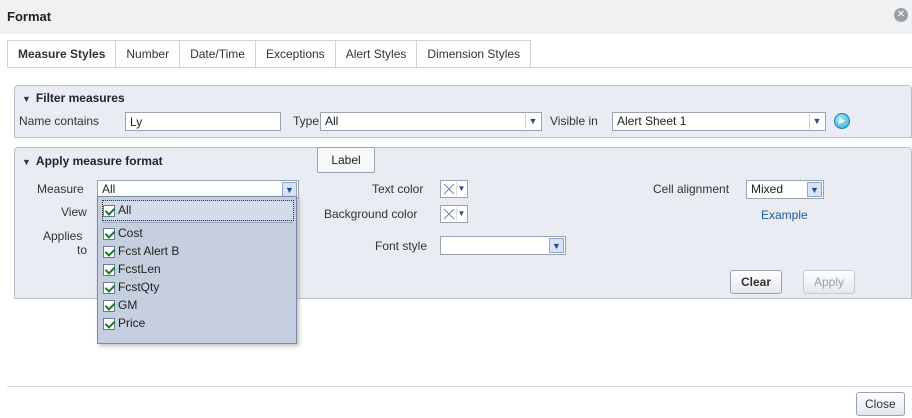 The image size is (912, 418). What do you see at coordinates (80, 98) in the screenshot?
I see `filter-section-title: Filter measures` at bounding box center [80, 98].